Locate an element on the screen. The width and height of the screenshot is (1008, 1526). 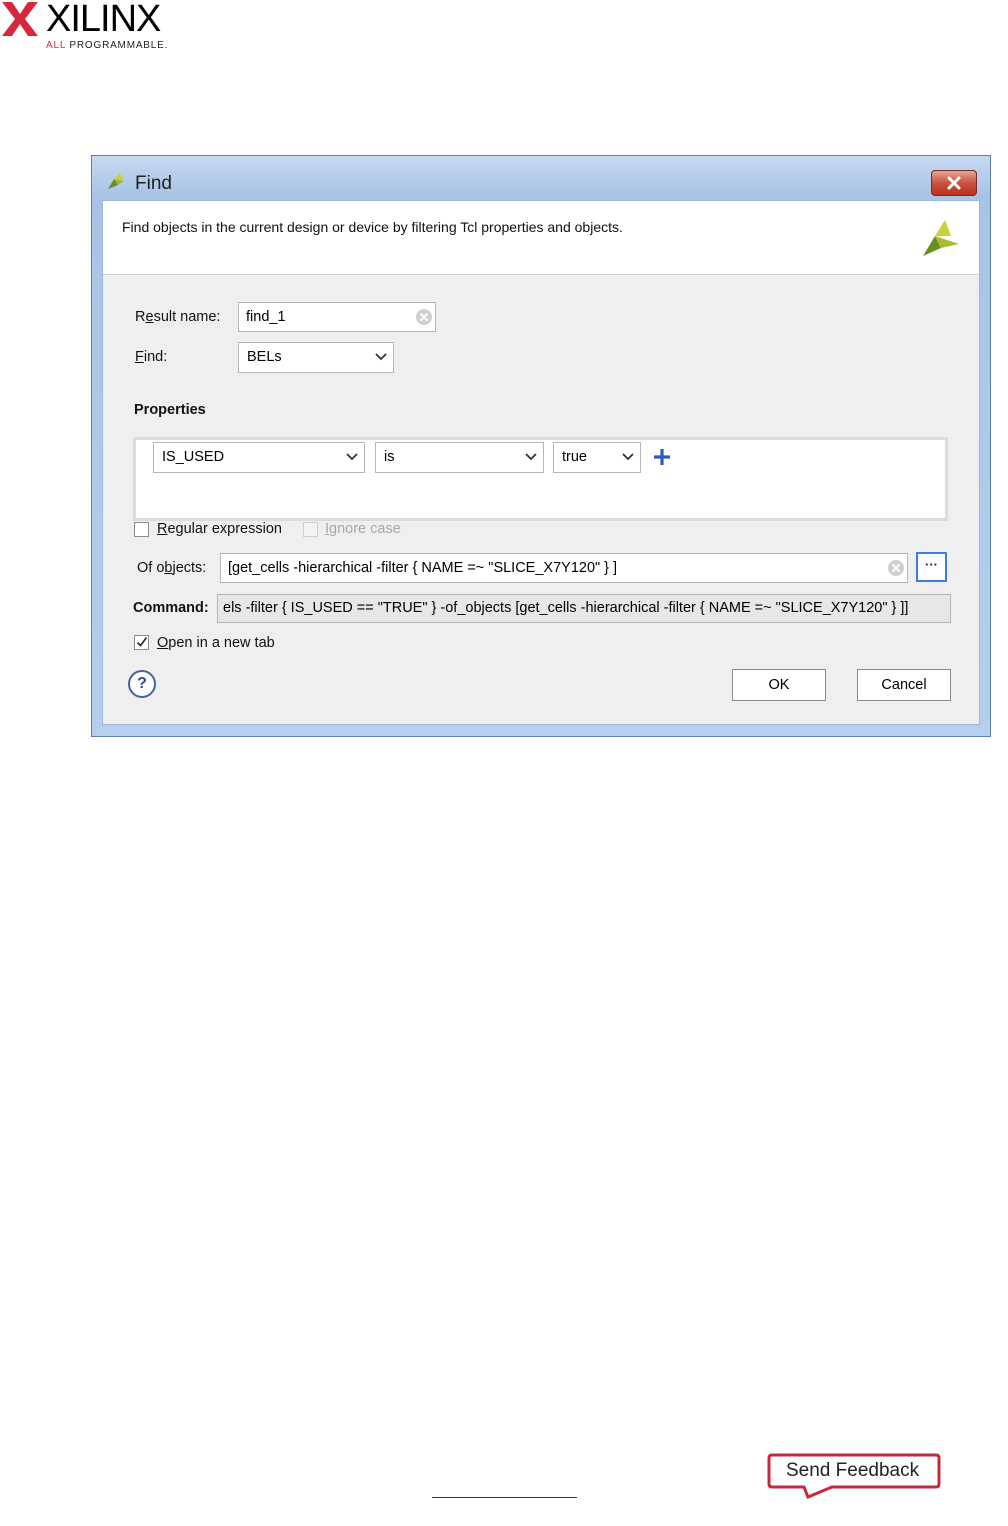
open-new-tab-label: Open in a new tab is located at coordinates (216, 643).